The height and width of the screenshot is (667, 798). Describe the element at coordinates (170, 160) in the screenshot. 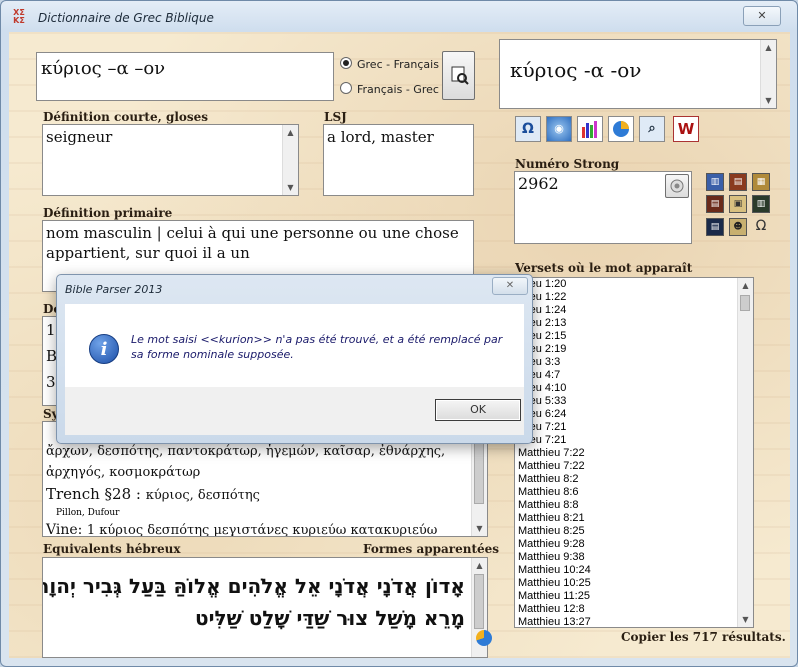

I see `short-def-field: seigneur ▲ ▼` at that location.